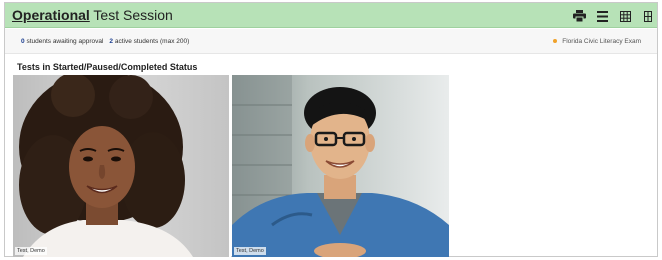 The height and width of the screenshot is (260, 662). I want to click on list-view-icon, so click(602, 16).